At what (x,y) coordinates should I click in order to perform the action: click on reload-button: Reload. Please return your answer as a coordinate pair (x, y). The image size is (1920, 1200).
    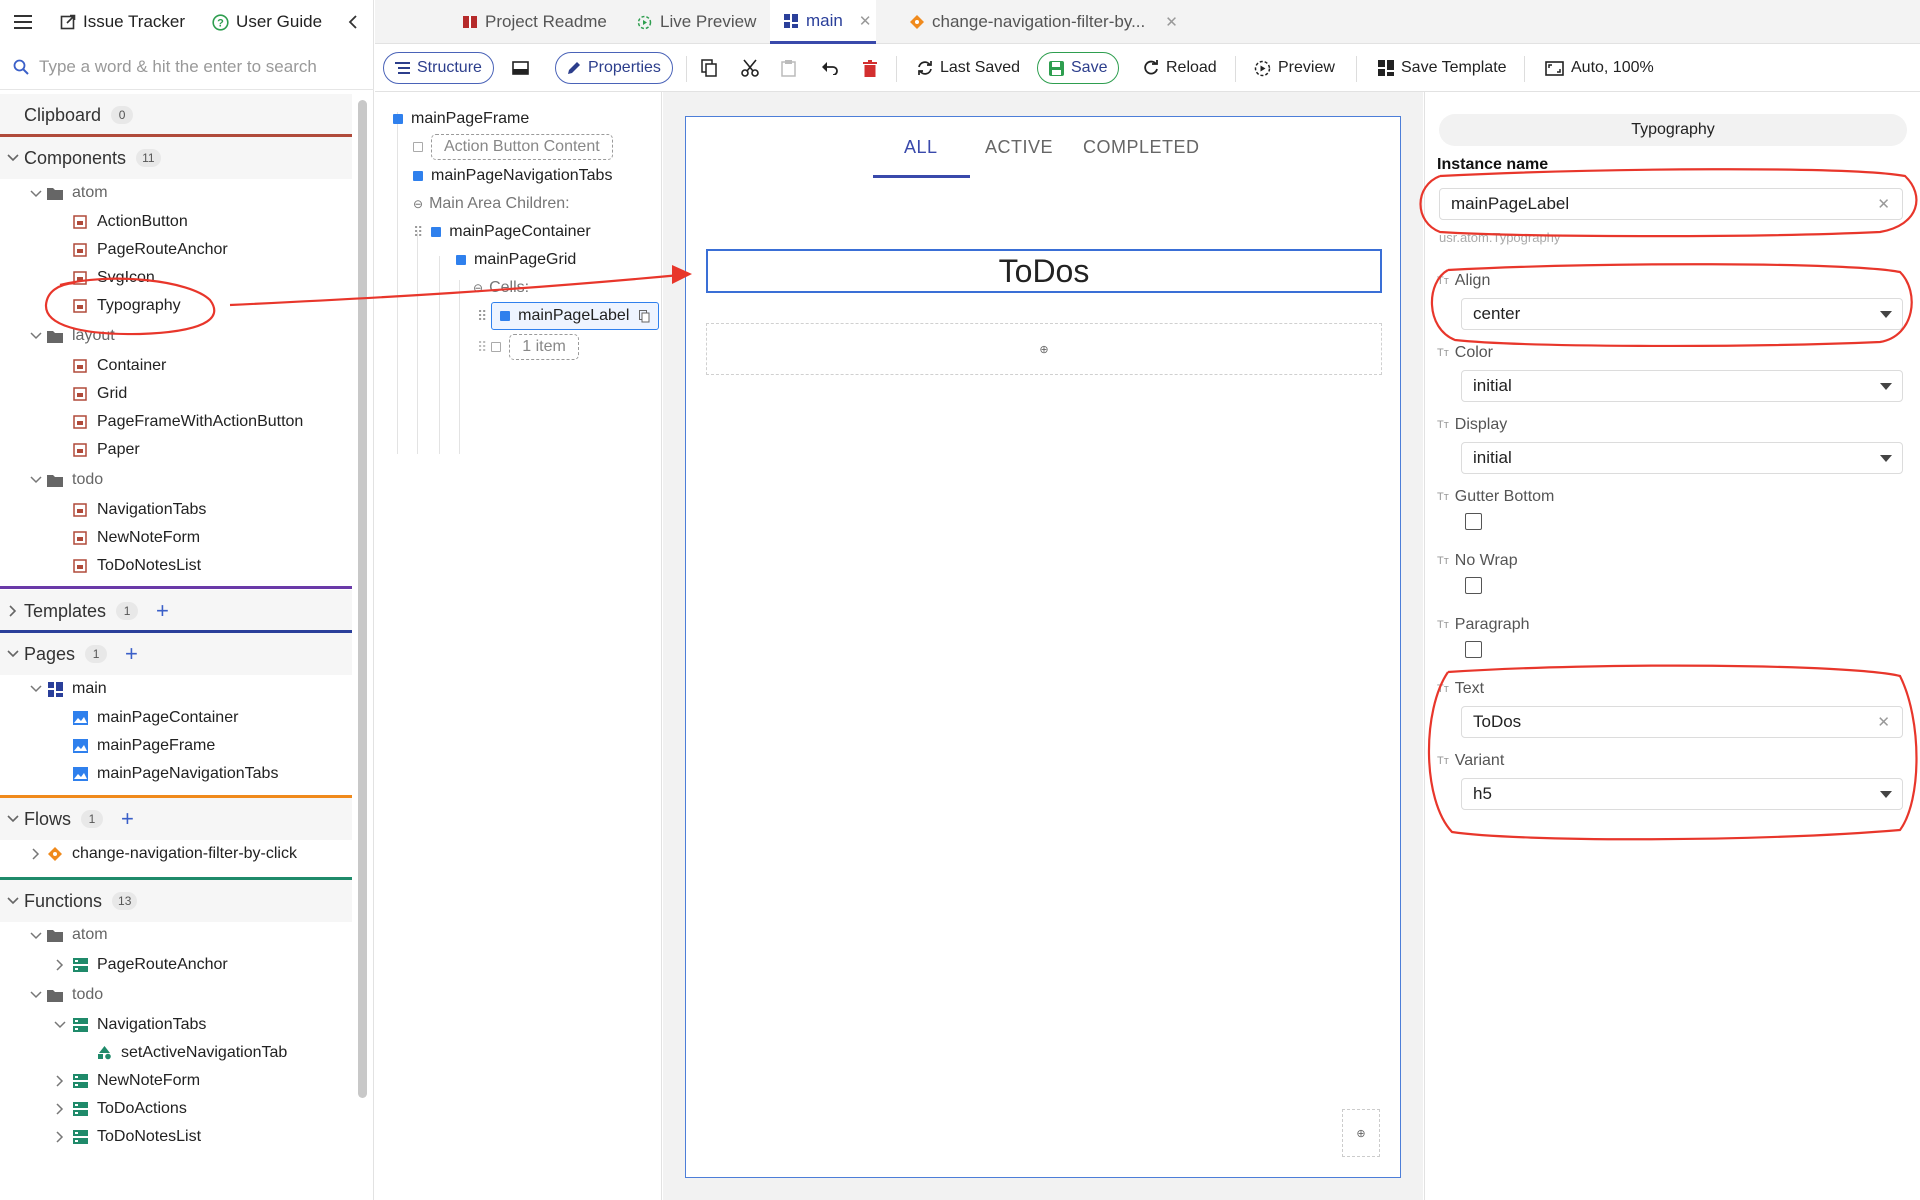
    Looking at the image, I should click on (1180, 68).